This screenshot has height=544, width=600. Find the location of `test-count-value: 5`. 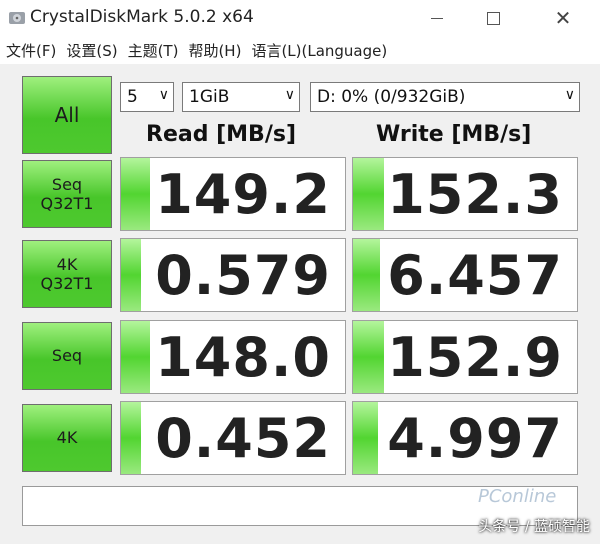

test-count-value: 5 is located at coordinates (132, 97).